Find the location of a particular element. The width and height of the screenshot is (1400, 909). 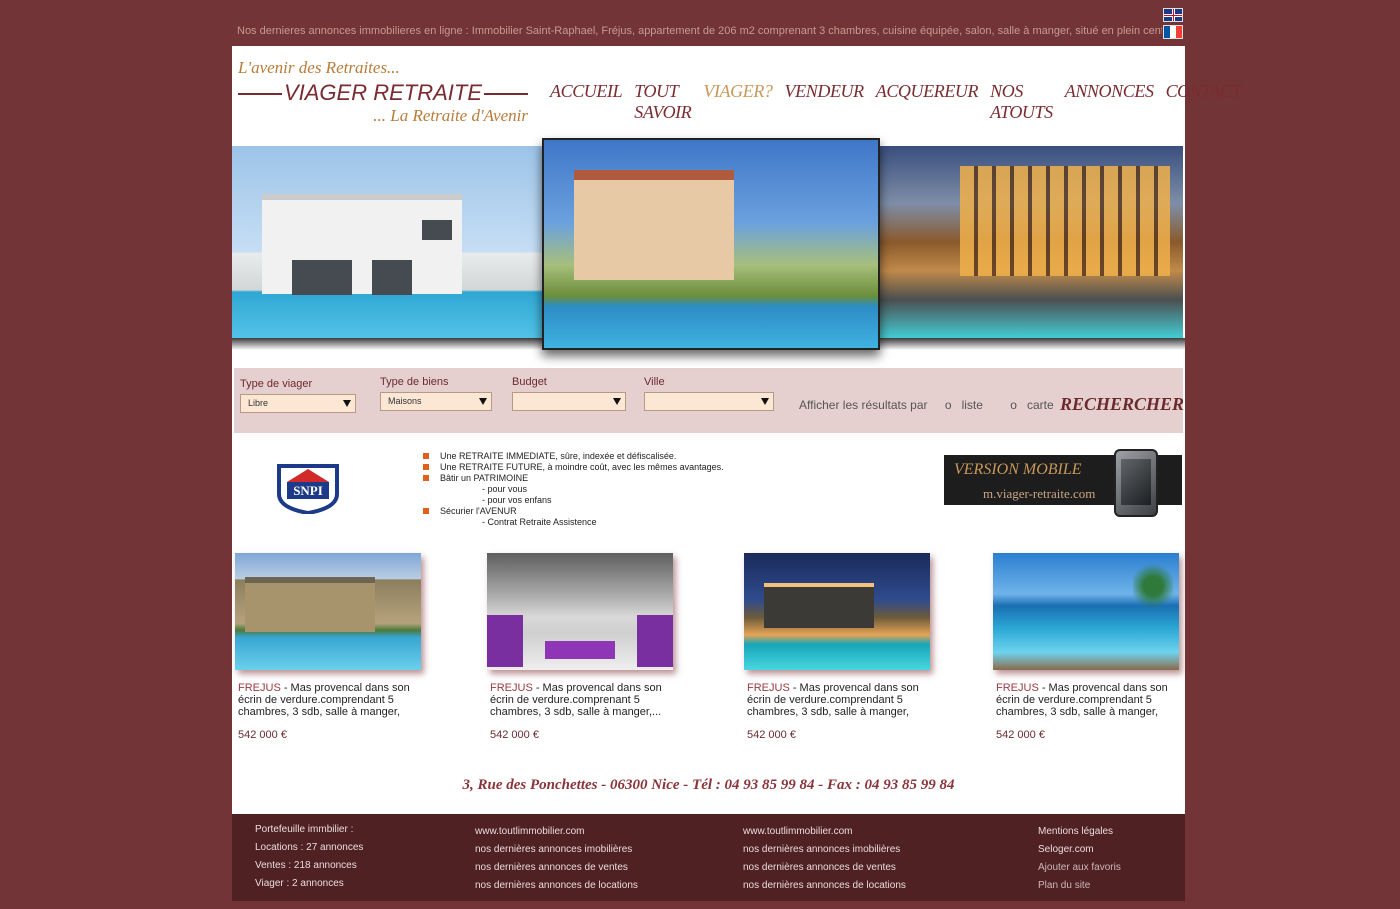

select-type-viager: Libre is located at coordinates (298, 403).